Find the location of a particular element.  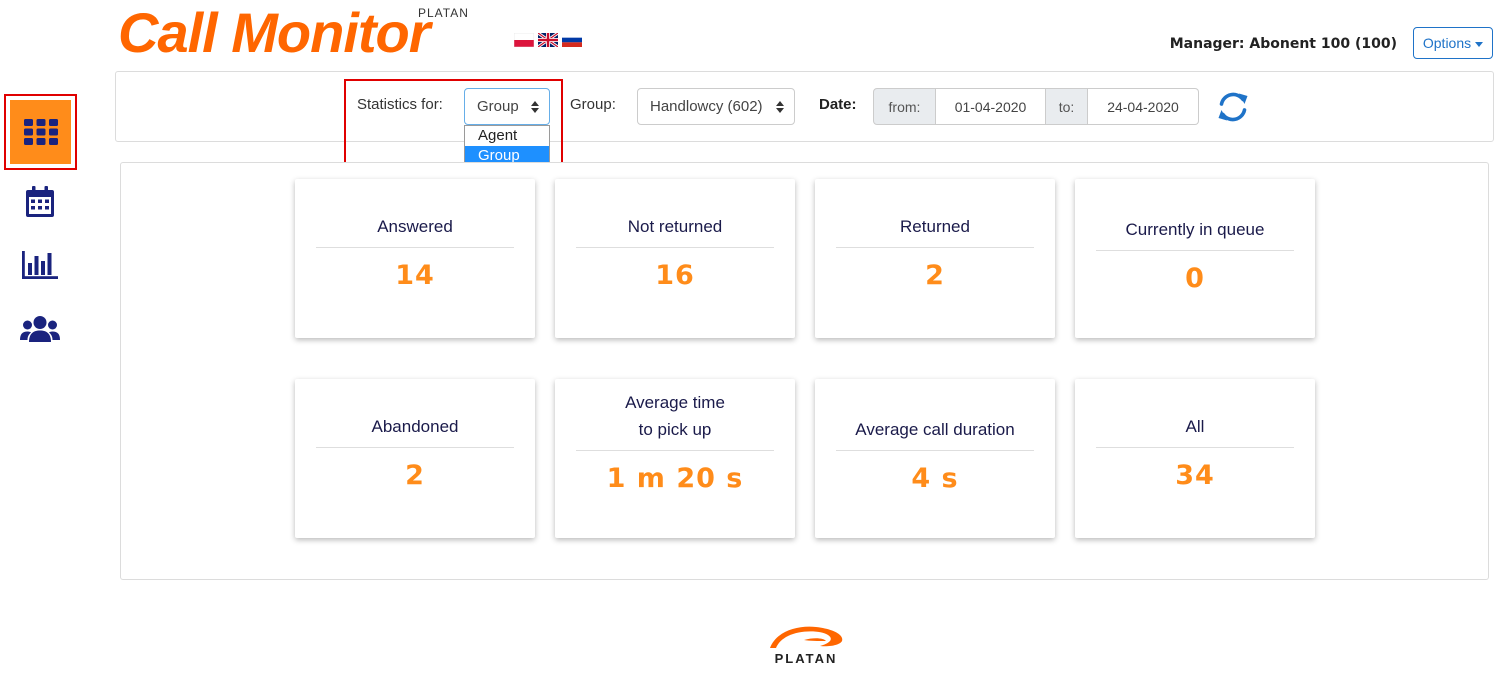

card-value: 0 is located at coordinates (1195, 278).